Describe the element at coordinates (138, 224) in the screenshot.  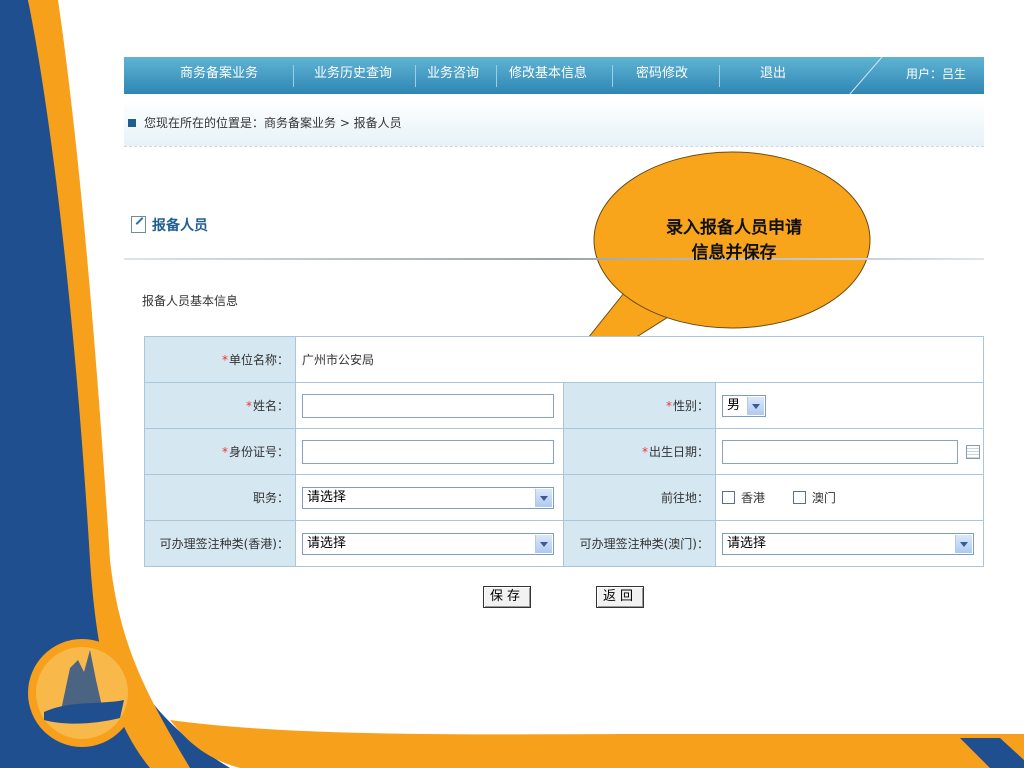
I see `edit-document-icon` at that location.